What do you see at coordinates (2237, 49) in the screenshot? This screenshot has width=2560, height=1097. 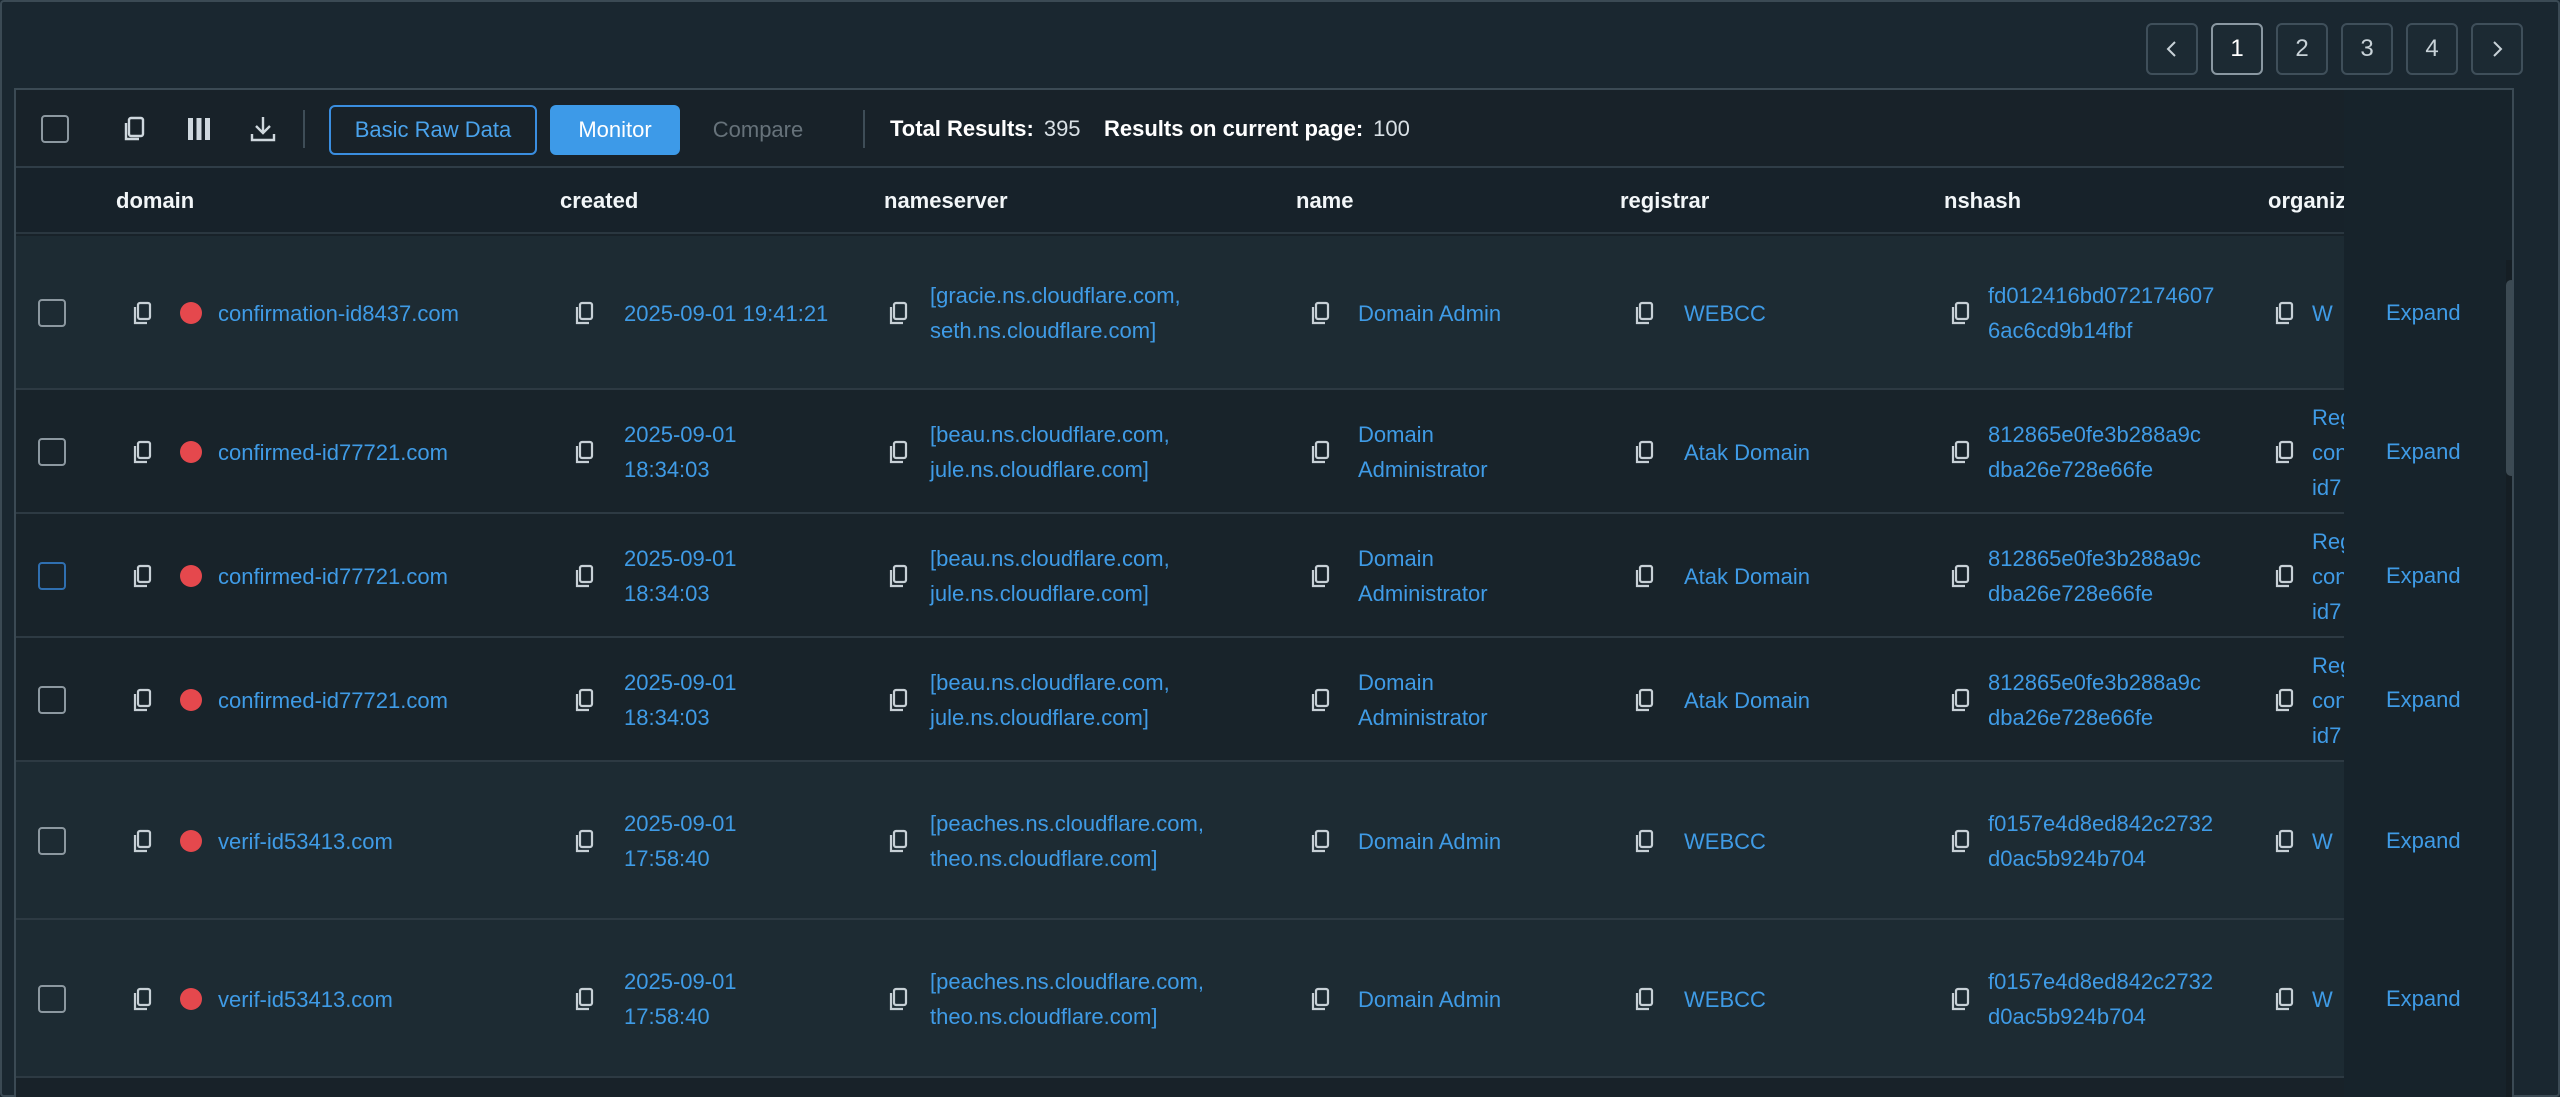 I see `page-button-1: 1` at bounding box center [2237, 49].